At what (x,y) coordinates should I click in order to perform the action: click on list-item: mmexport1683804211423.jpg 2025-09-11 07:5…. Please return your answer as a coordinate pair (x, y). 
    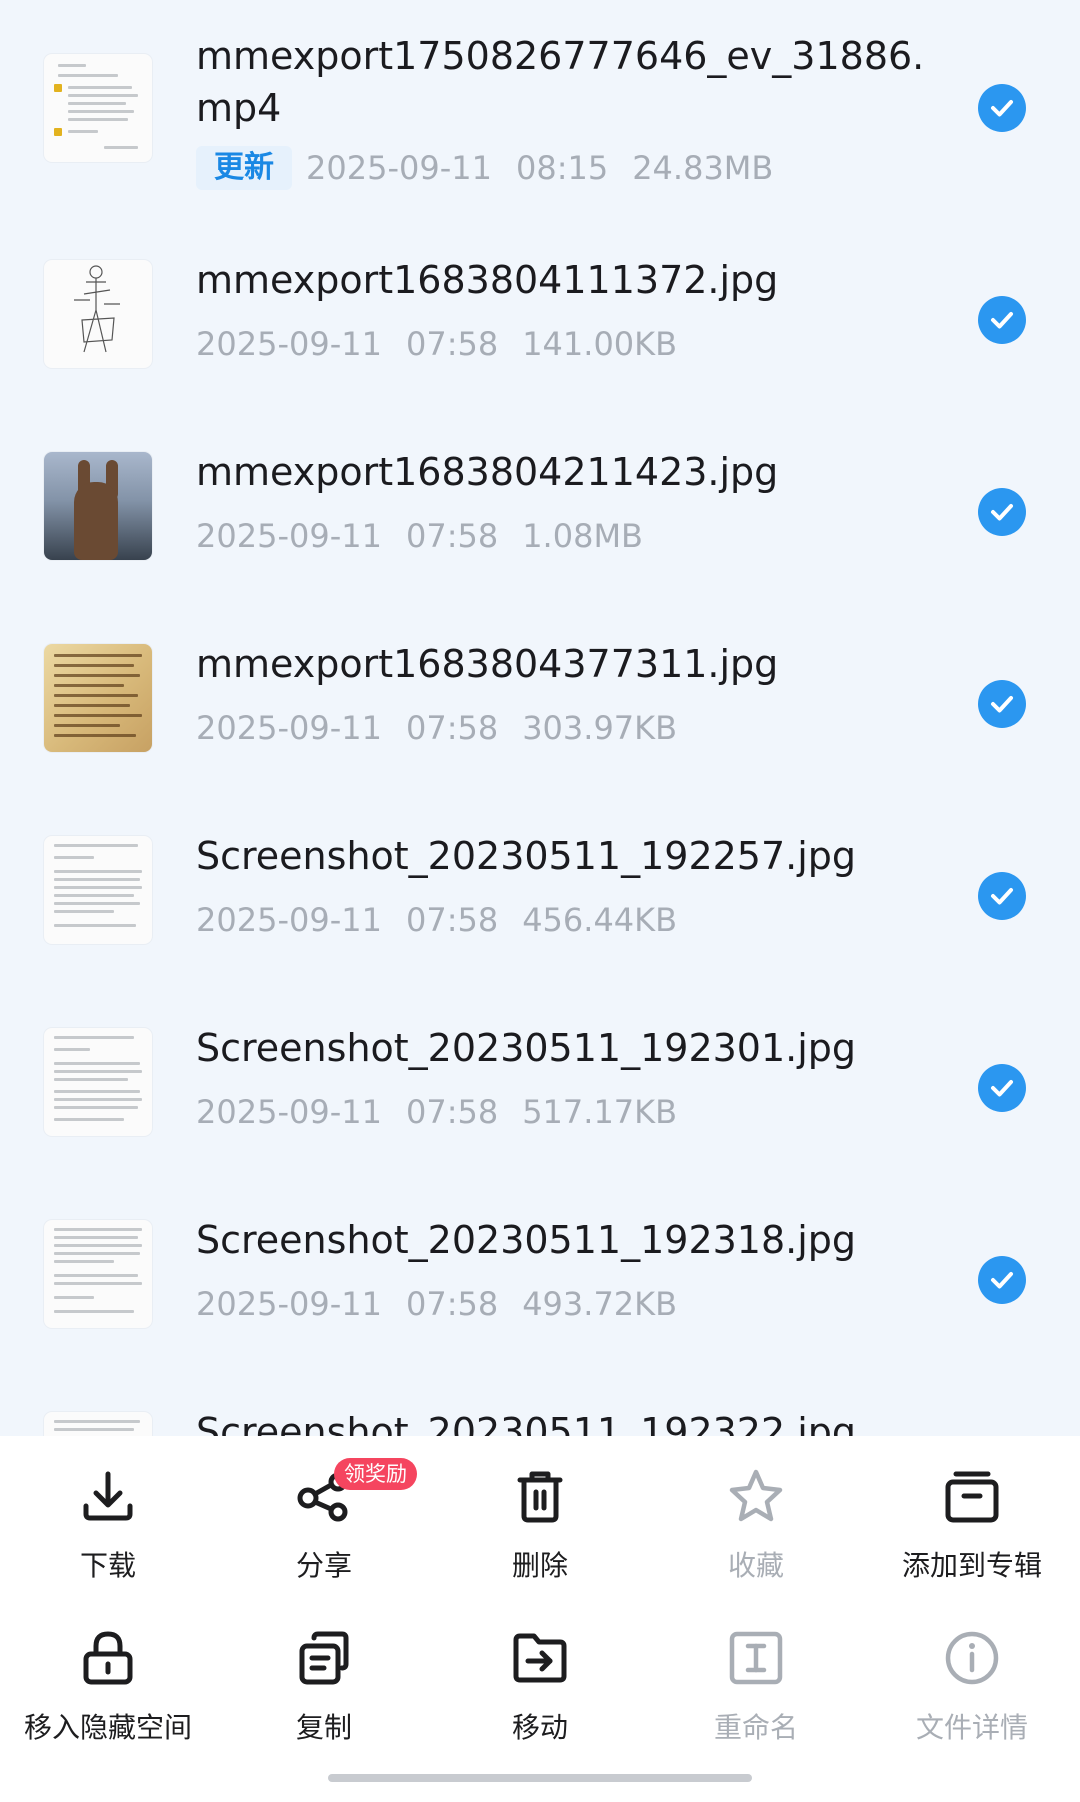
    Looking at the image, I should click on (540, 519).